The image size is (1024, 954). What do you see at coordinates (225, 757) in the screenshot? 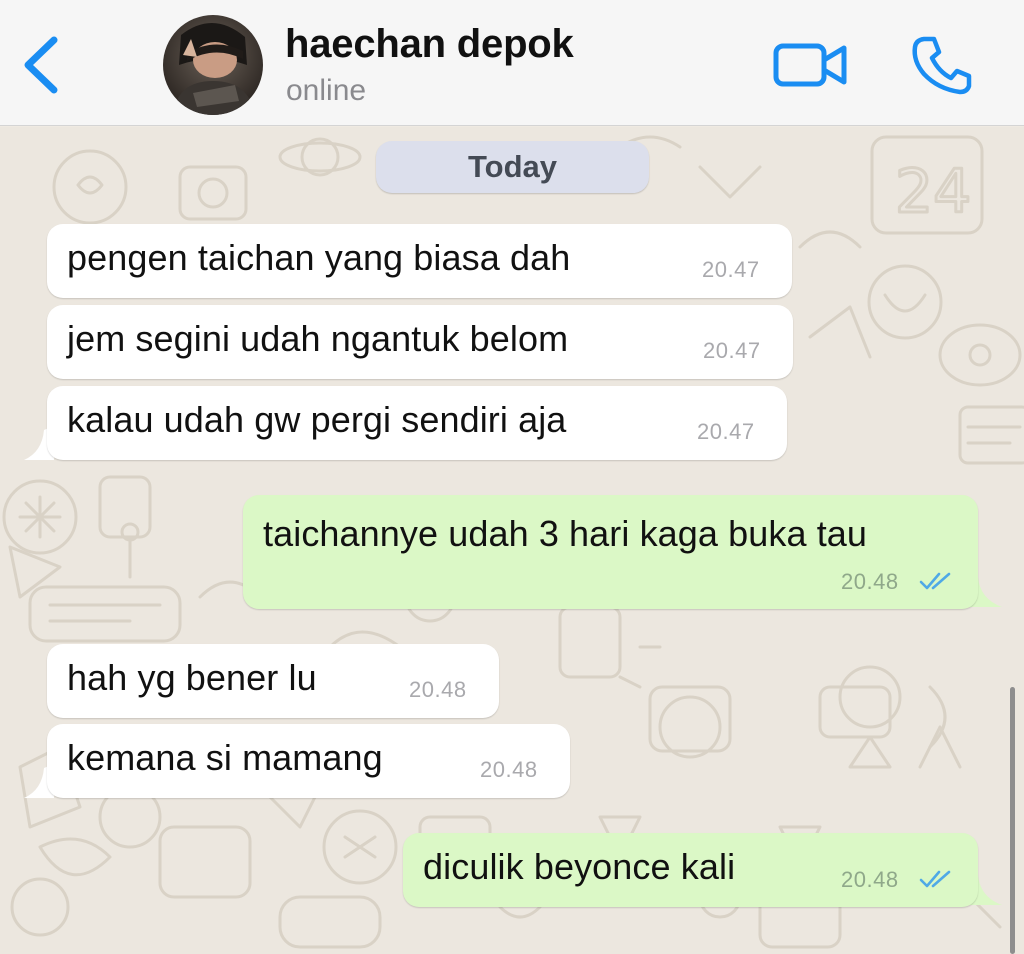
I see `message-text: kemana si mamang` at bounding box center [225, 757].